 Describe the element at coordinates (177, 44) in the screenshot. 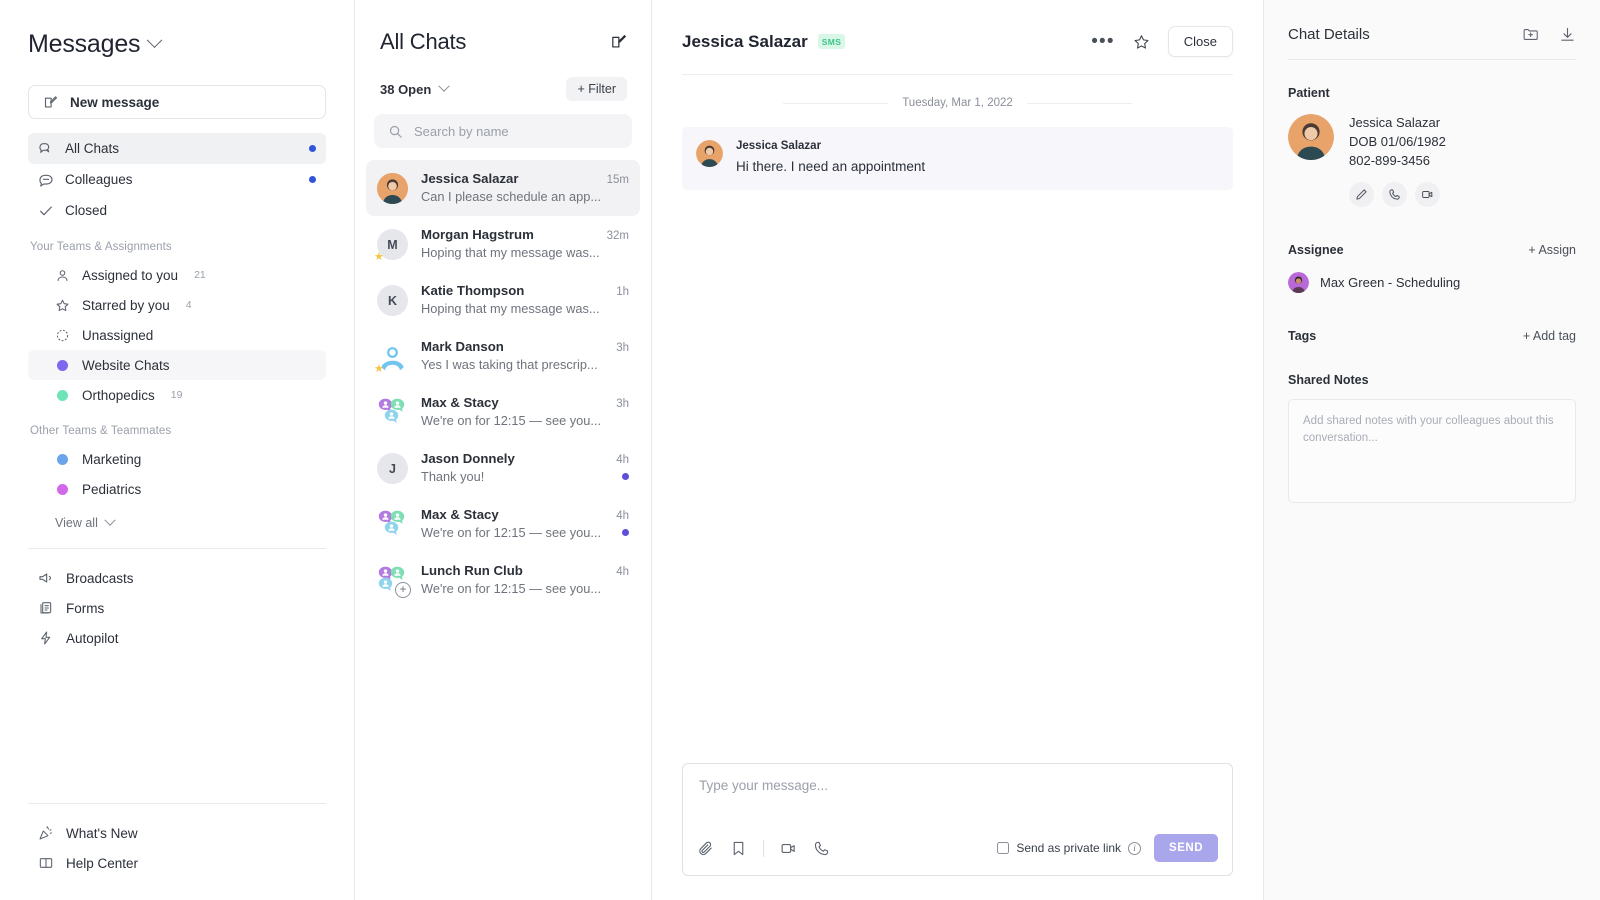

I see `messages-menu: Messages` at that location.